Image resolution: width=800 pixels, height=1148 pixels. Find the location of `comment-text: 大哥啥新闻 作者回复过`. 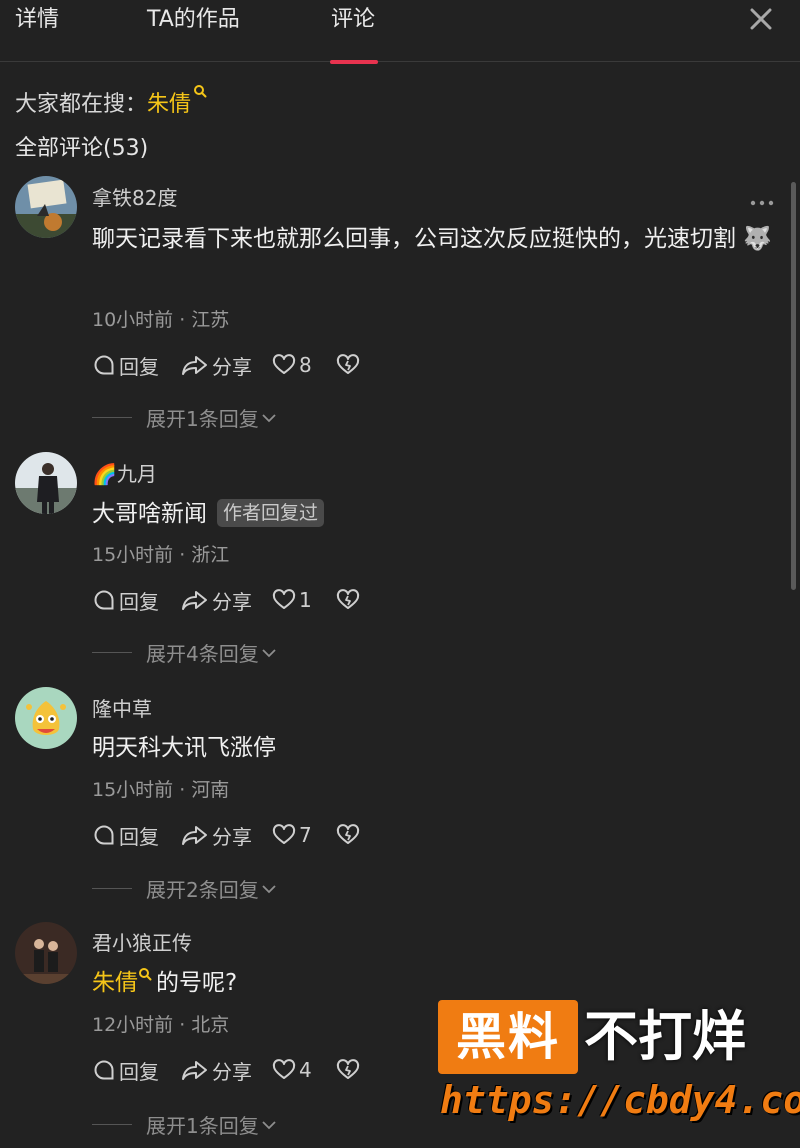

comment-text: 大哥啥新闻 作者回复过 is located at coordinates (437, 514).